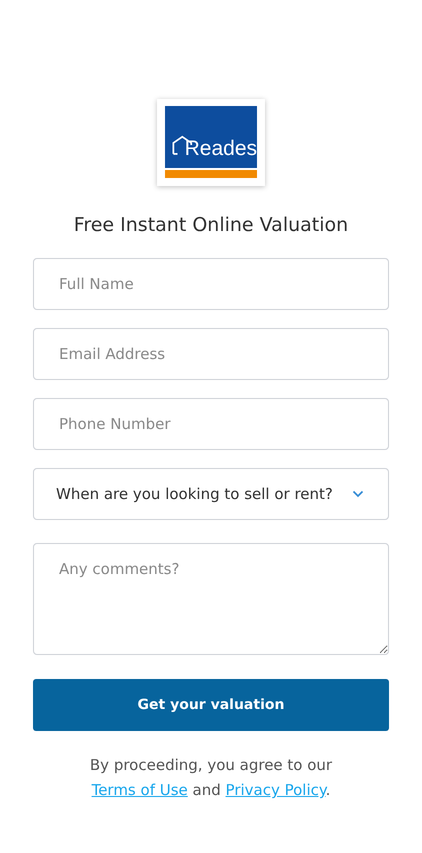 The image size is (422, 853). I want to click on form-title: Free Instant Online Valuation, so click(211, 225).